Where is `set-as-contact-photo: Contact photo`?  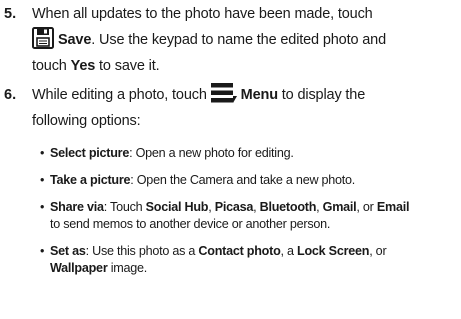 set-as-contact-photo: Contact photo is located at coordinates (239, 251).